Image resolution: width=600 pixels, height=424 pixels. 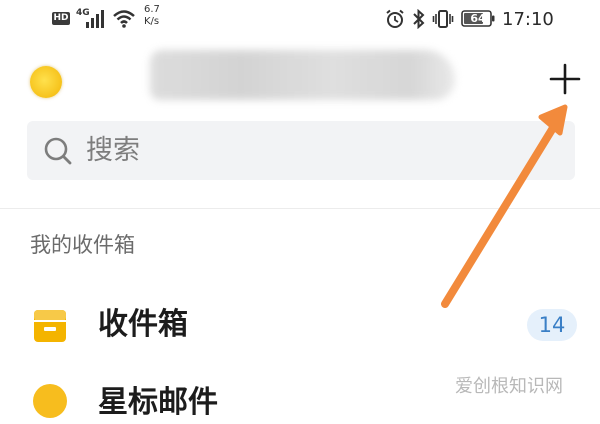 I want to click on wifi-icon, so click(x=124, y=19).